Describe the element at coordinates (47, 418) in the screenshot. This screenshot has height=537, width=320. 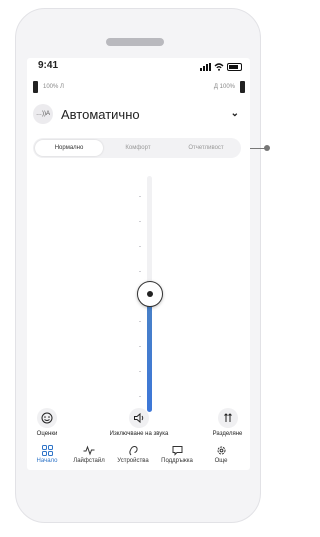
I see `smiley-icon` at that location.